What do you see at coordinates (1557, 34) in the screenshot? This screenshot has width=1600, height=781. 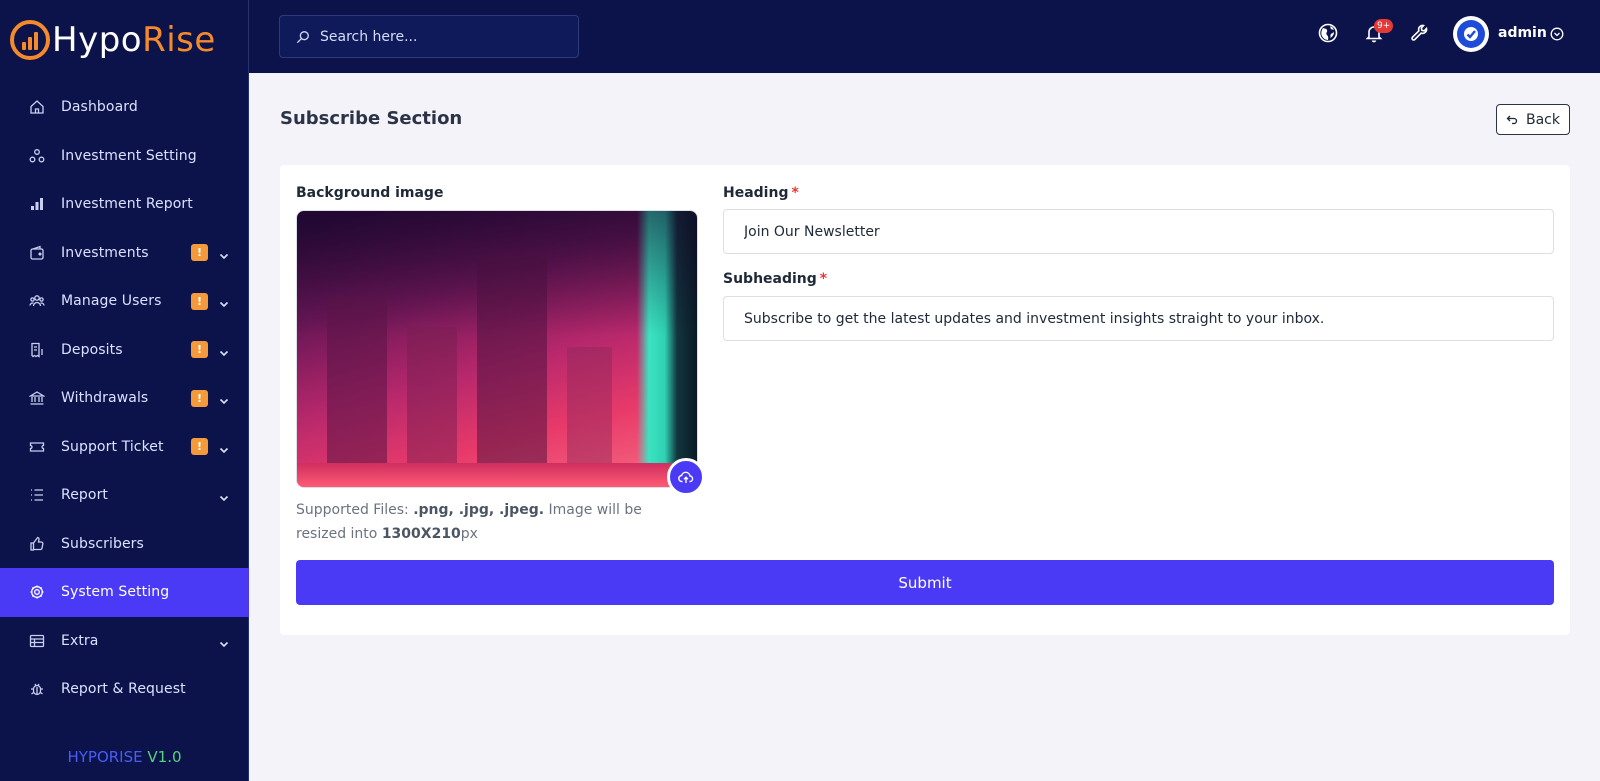 I see `chevron-down-circle-icon` at bounding box center [1557, 34].